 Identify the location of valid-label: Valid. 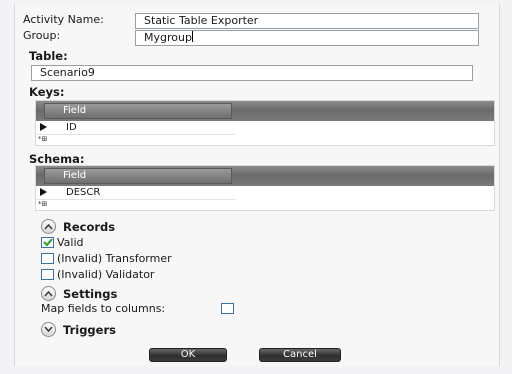
(70, 242).